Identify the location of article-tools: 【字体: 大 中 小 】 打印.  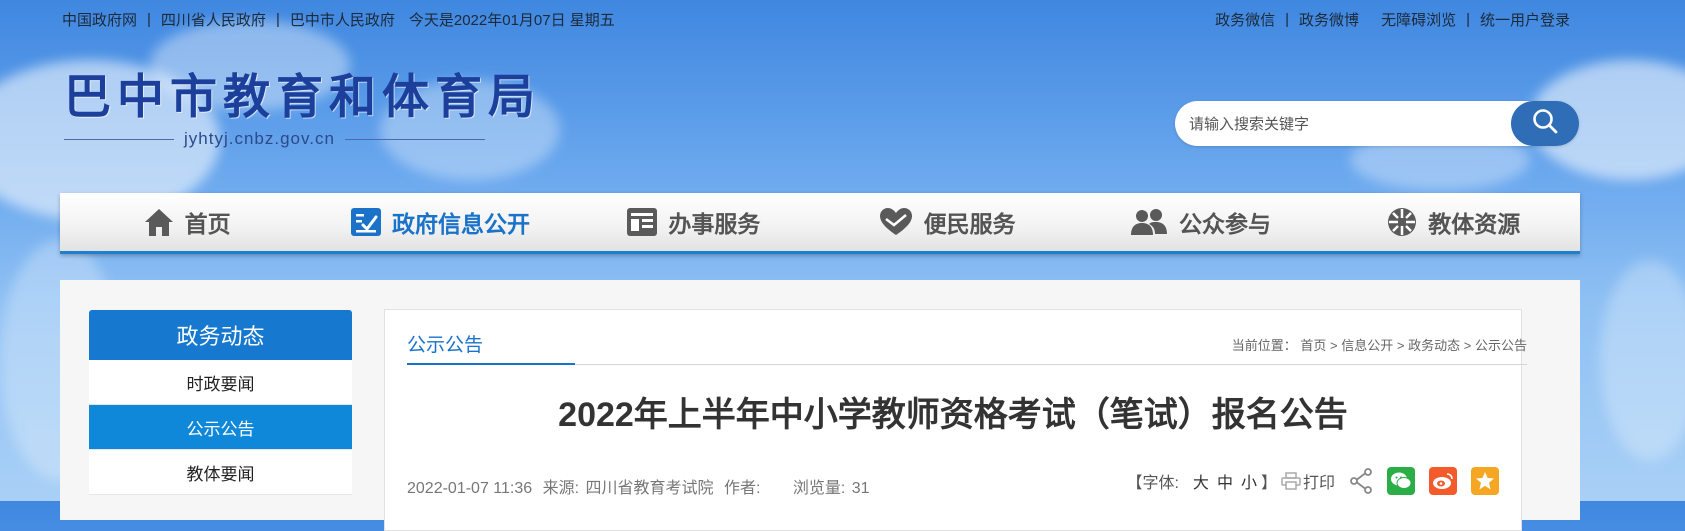
(1312, 481).